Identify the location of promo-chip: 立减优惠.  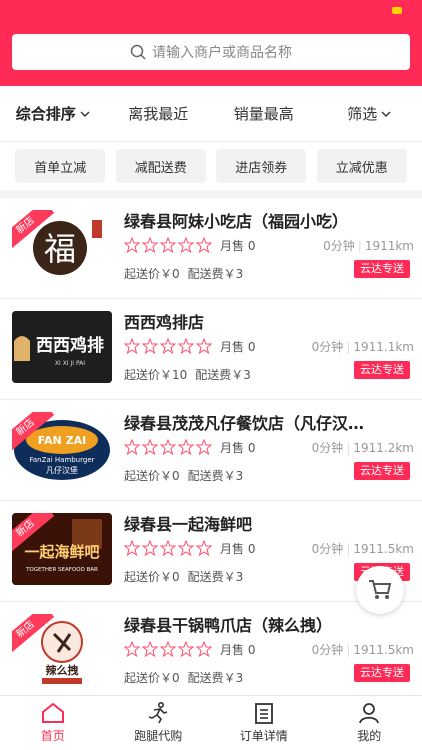
(361, 166).